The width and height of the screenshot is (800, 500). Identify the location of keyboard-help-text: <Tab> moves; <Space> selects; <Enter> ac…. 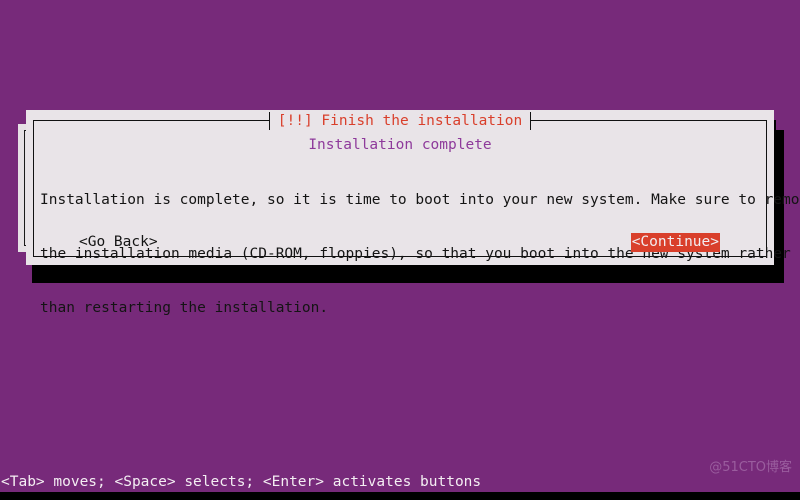
(241, 482).